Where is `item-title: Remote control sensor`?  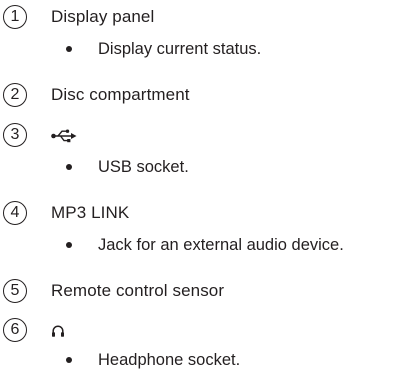 item-title: Remote control sensor is located at coordinates (138, 290).